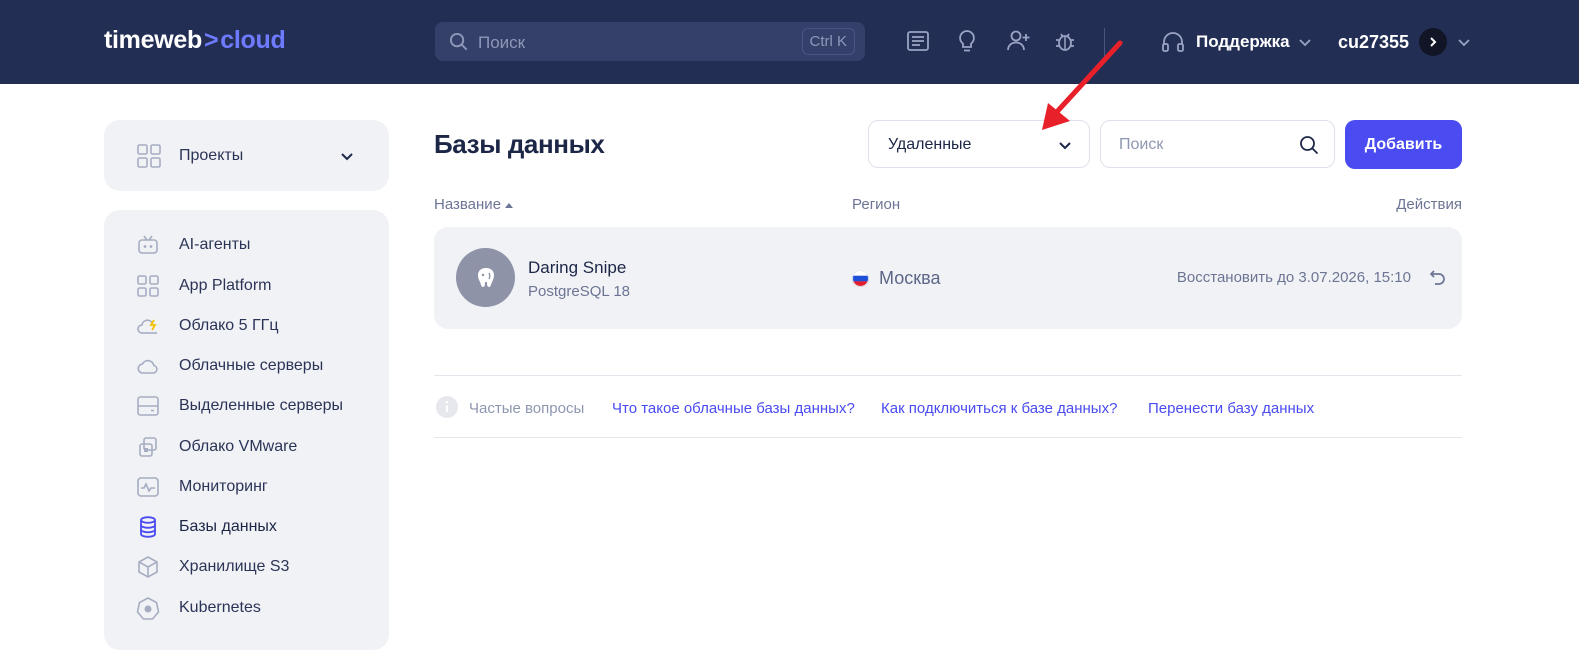  What do you see at coordinates (148, 447) in the screenshot?
I see `vmware-icon` at bounding box center [148, 447].